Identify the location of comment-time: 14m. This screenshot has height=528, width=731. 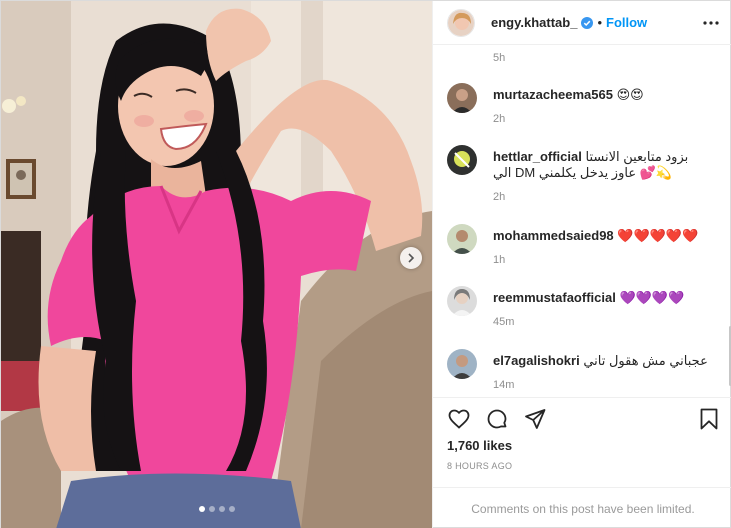
(504, 385).